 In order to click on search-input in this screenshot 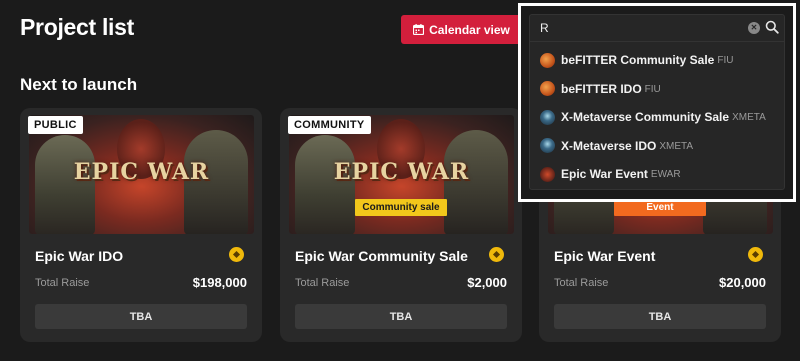, I will do `click(635, 28)`.